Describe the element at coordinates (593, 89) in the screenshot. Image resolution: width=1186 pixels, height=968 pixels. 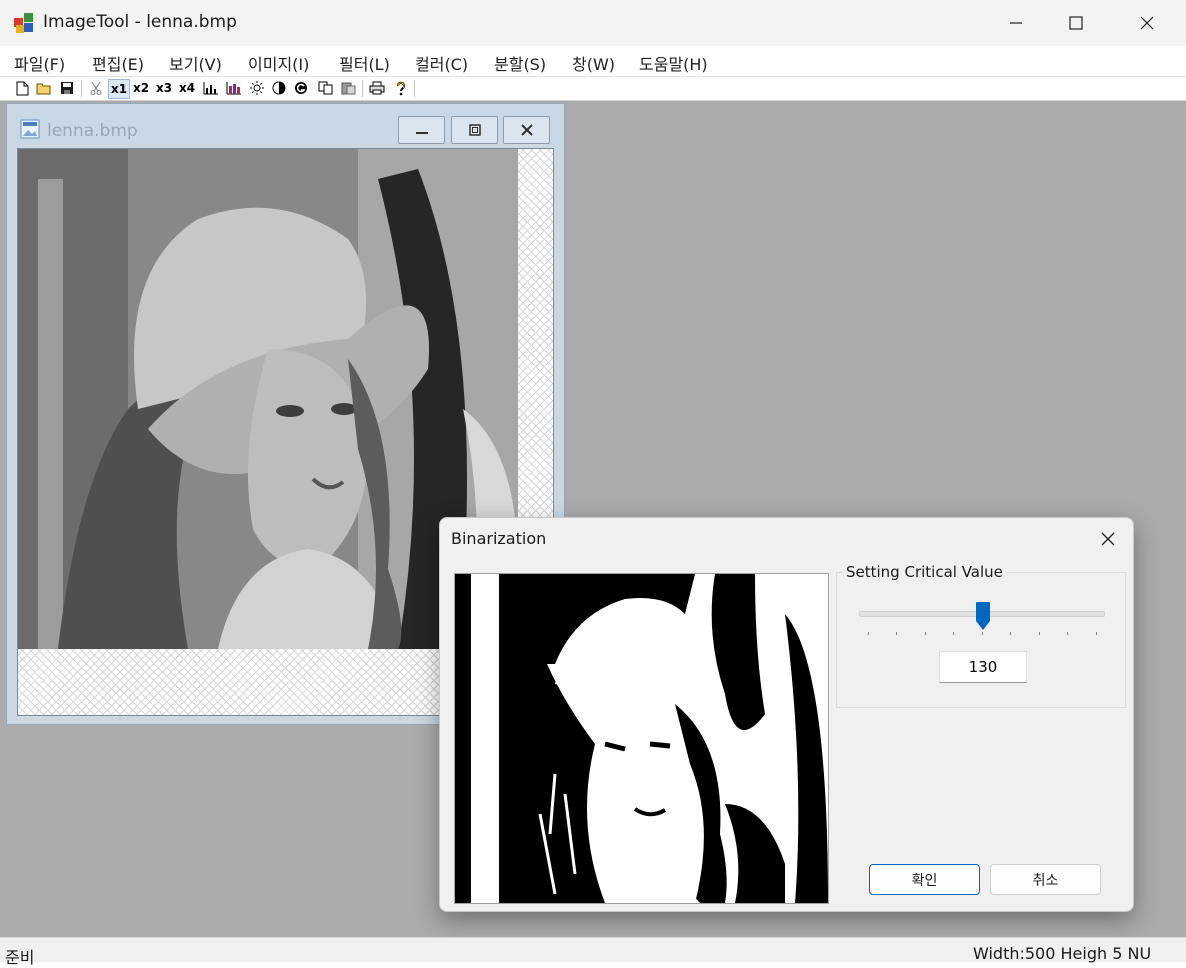
I see `toolbar: x1 x2 x3 x4` at that location.